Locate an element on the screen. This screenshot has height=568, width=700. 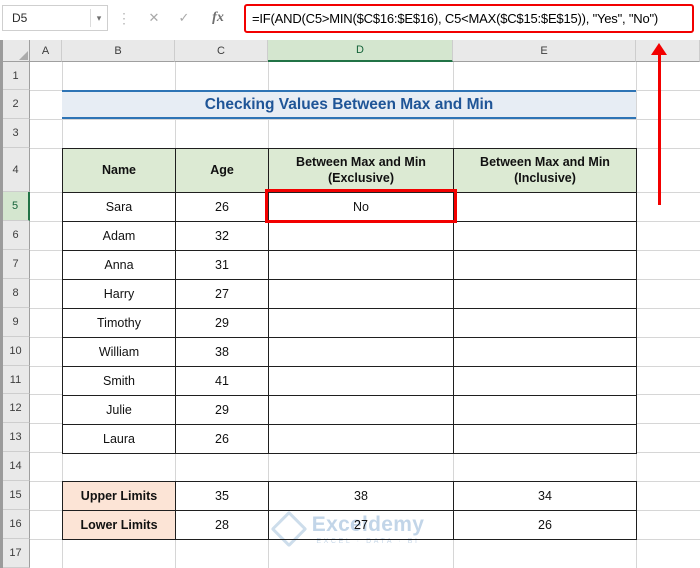
cell-C8: 27 is located at coordinates (222, 294).